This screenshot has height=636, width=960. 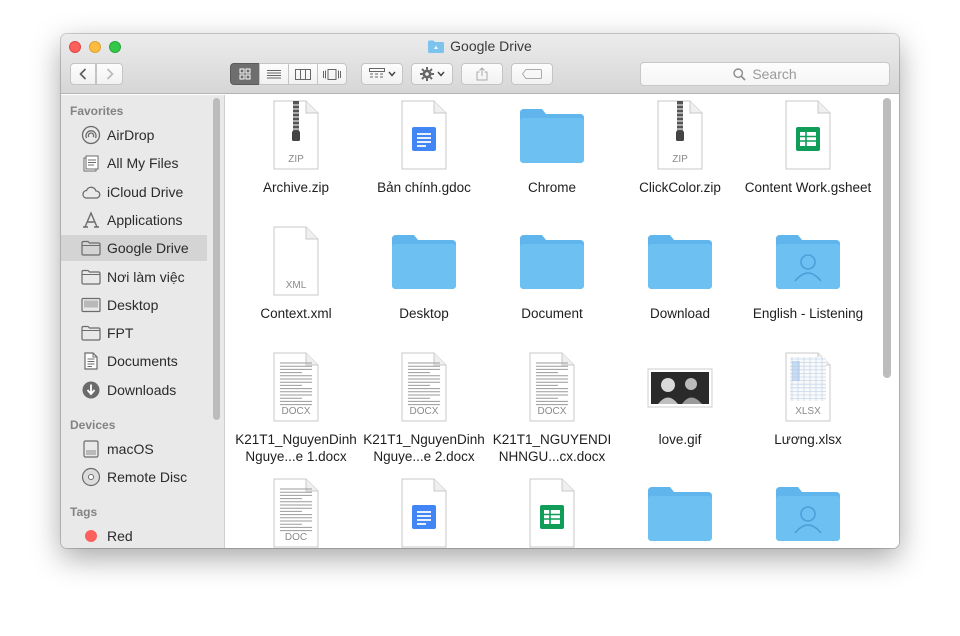 I want to click on columns-icon, so click(x=303, y=74).